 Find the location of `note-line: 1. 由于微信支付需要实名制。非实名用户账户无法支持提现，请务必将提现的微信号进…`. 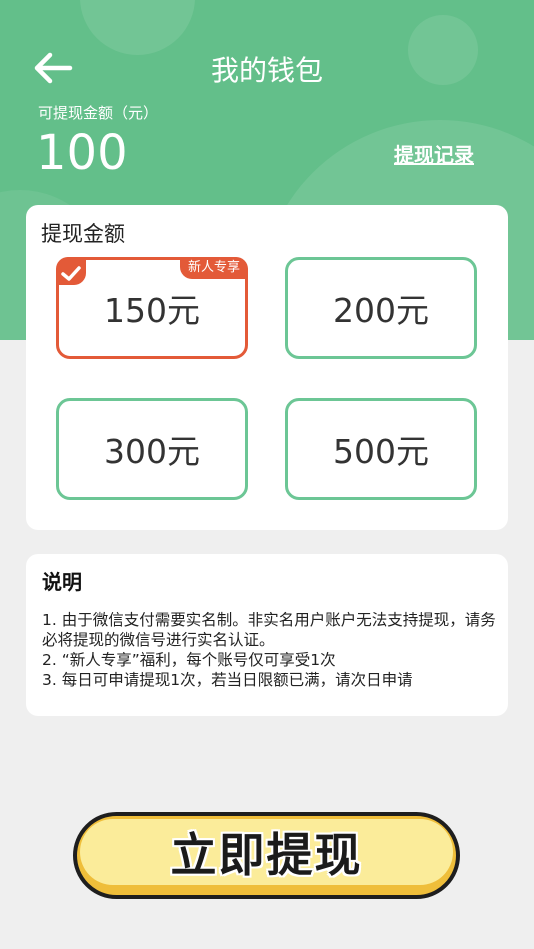

note-line: 1. 由于微信支付需要实名制。非实名用户账户无法支持提现，请务必将提现的微信号进… is located at coordinates (269, 630).